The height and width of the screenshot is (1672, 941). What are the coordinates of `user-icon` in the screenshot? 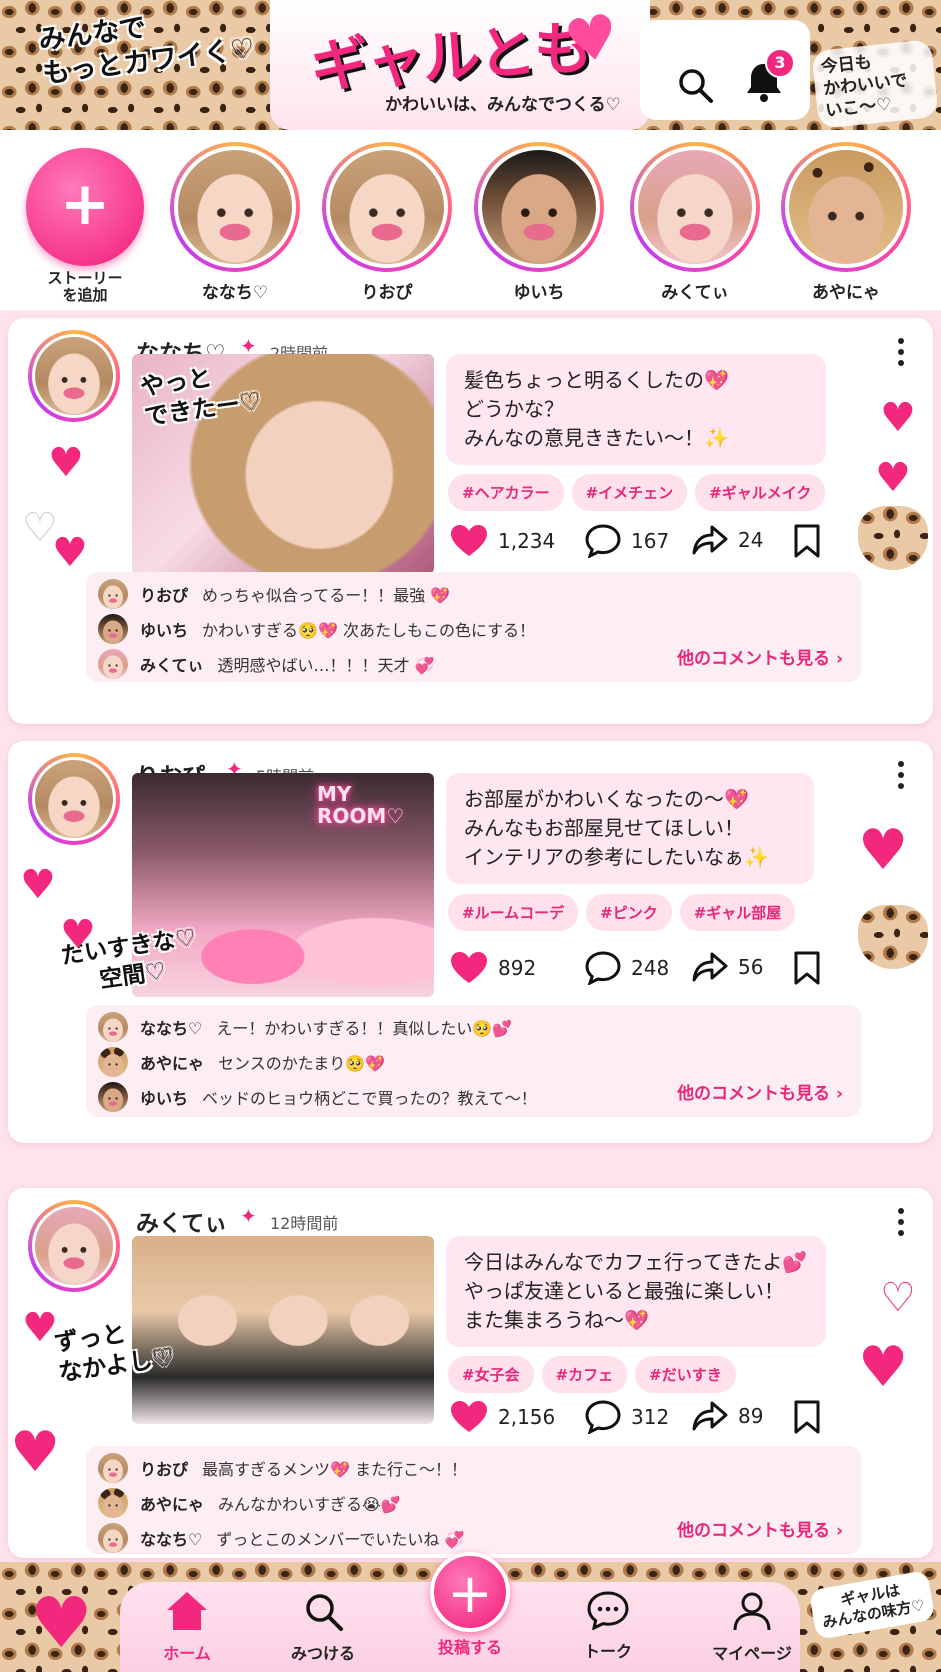 It's located at (752, 1611).